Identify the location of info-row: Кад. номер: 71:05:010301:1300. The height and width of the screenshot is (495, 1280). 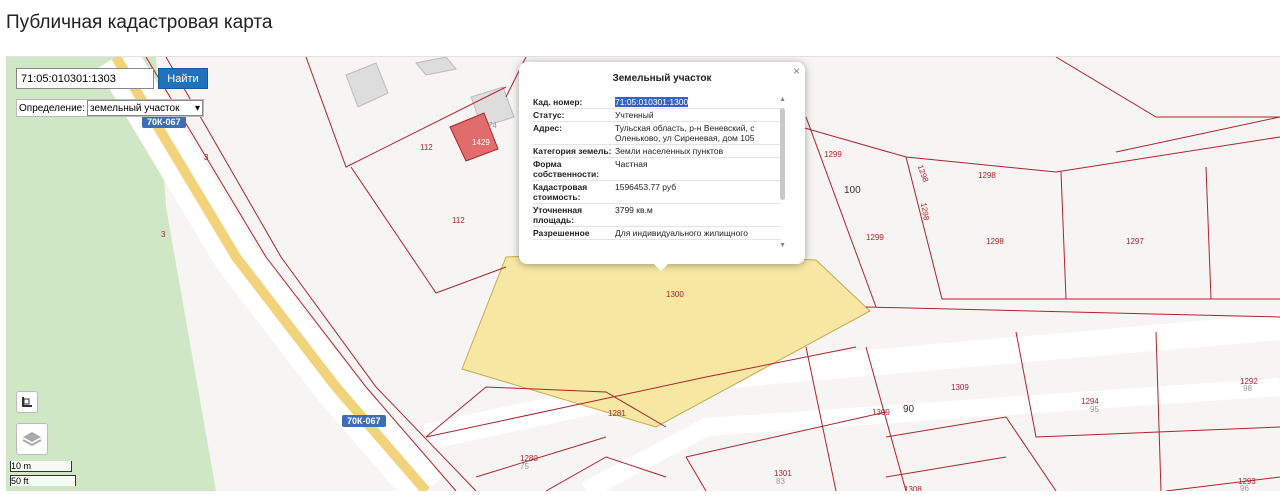
(657, 102).